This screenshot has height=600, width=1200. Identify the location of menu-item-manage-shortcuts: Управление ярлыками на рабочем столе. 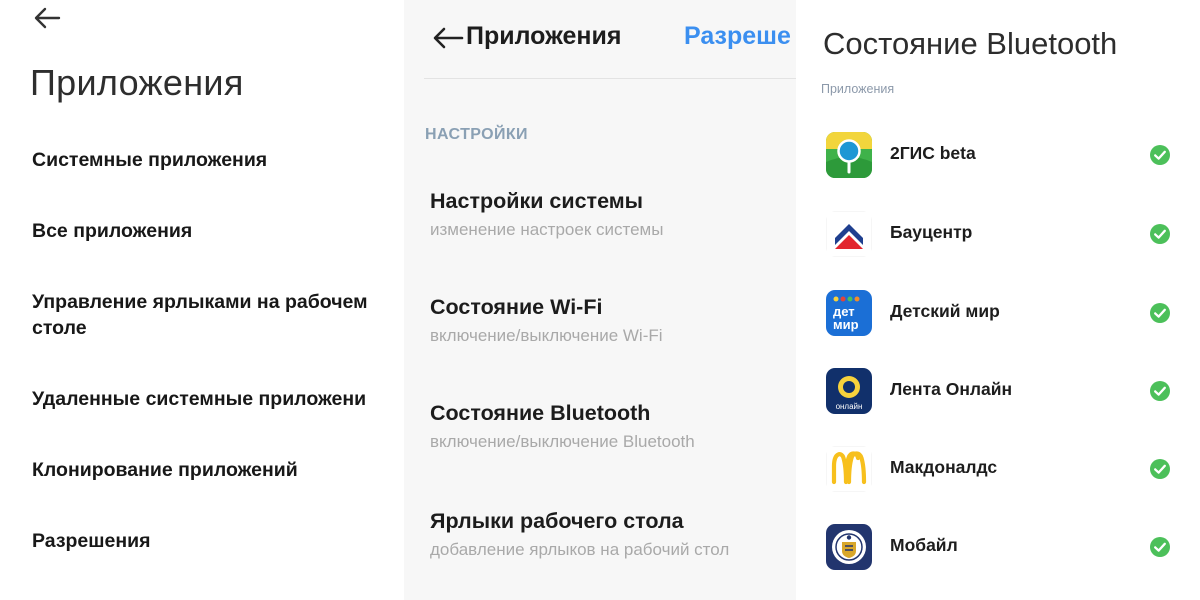
(200, 315).